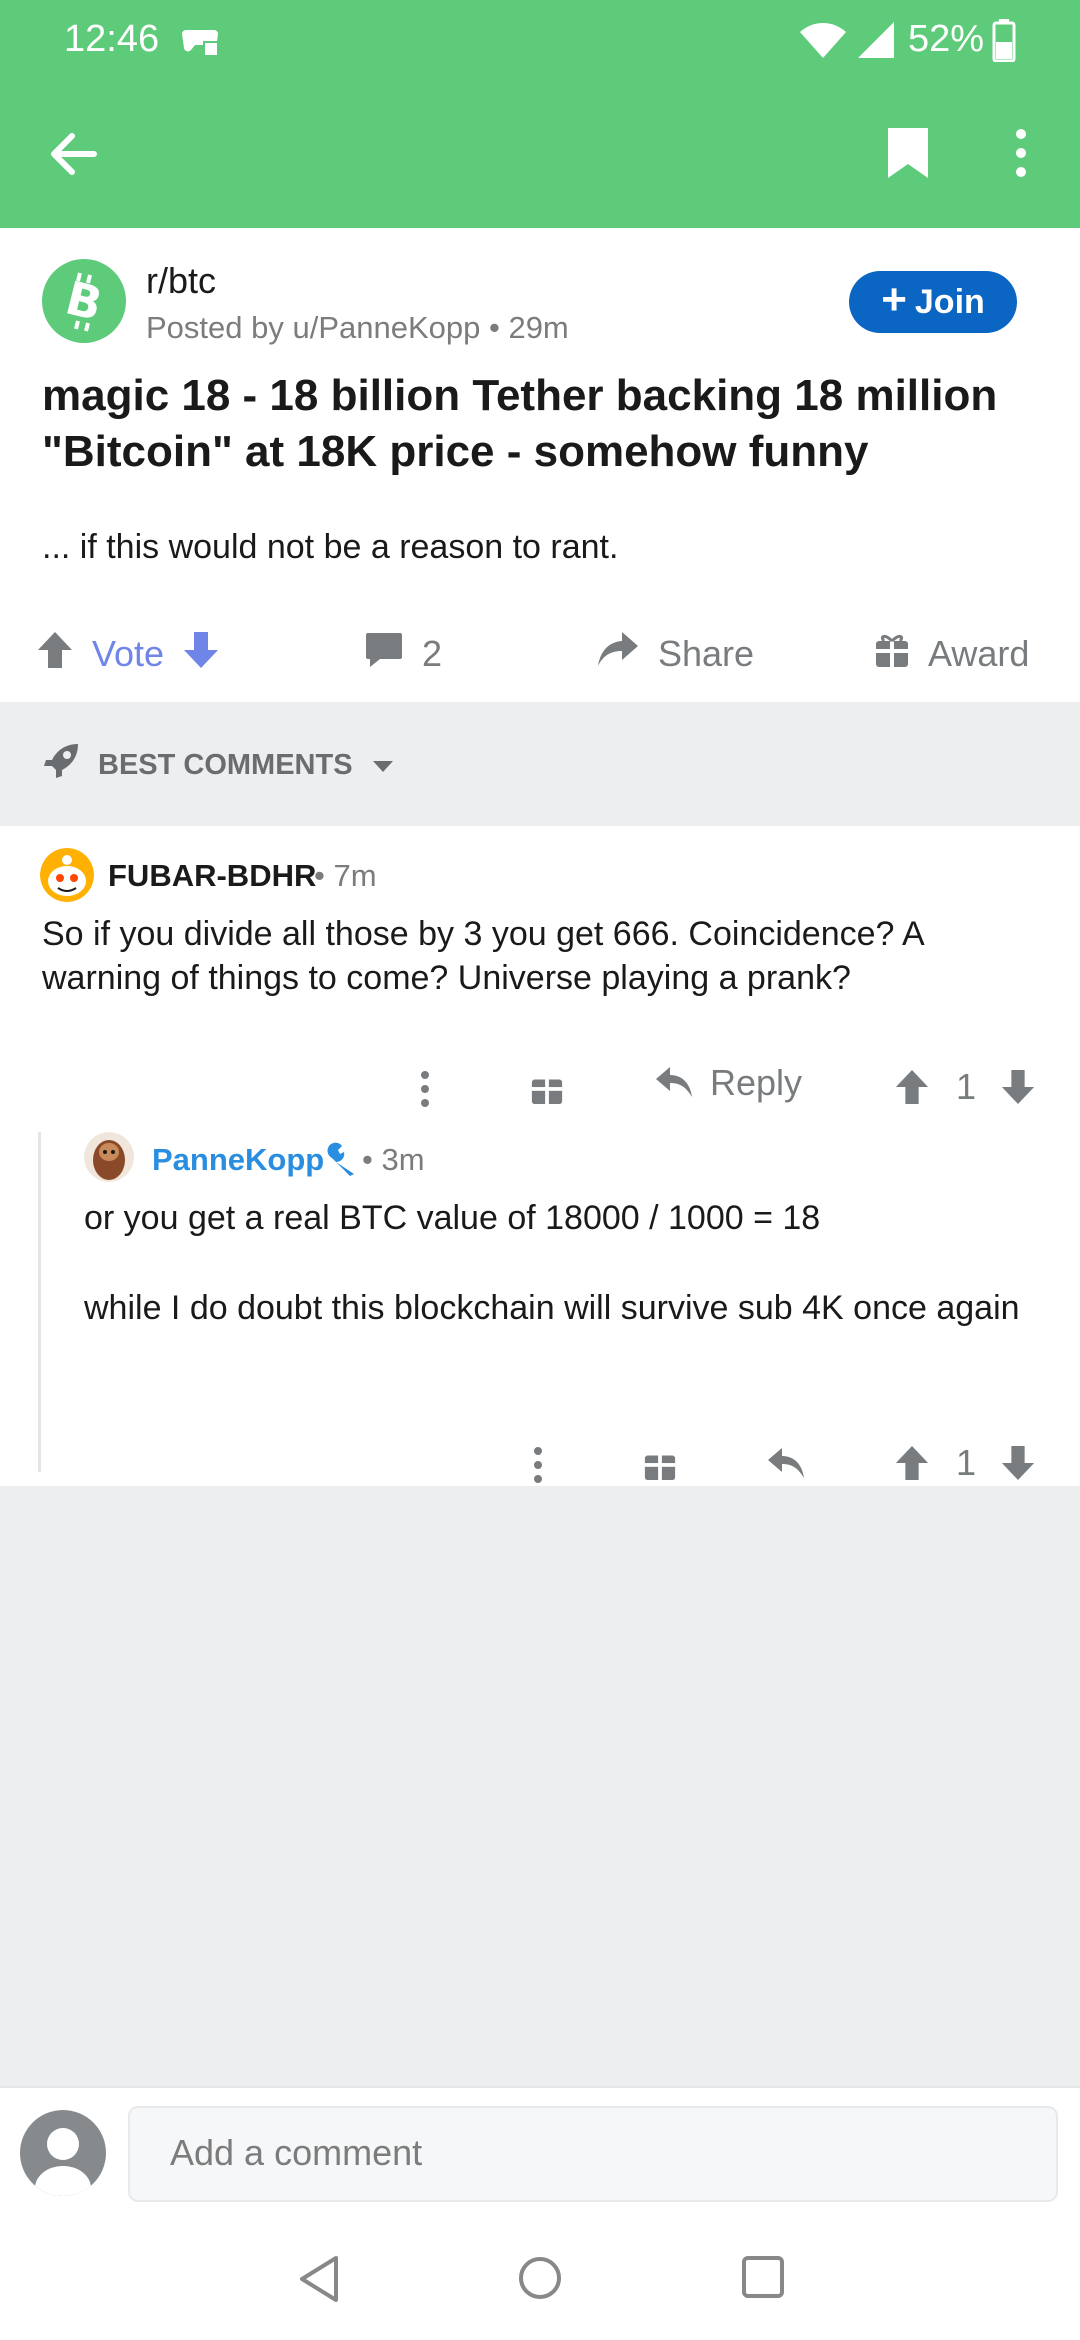 The image size is (1080, 2340). Describe the element at coordinates (593, 2154) in the screenshot. I see `add-comment-input: Add a comment` at that location.